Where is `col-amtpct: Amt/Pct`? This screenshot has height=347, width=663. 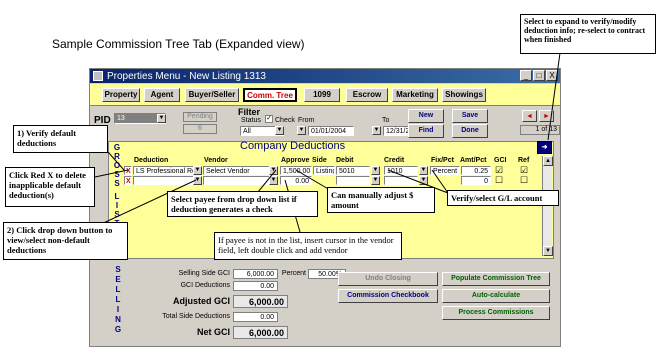
col-amtpct: Amt/Pct is located at coordinates (473, 160).